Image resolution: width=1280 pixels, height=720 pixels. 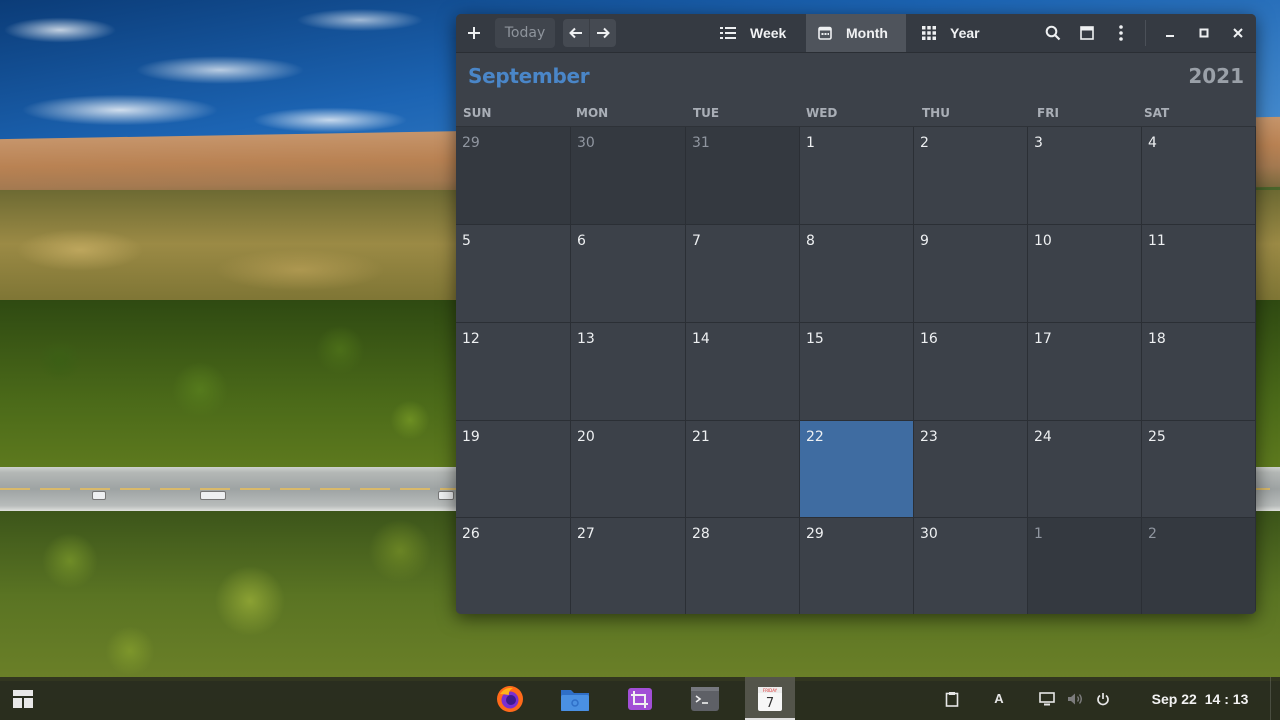 I want to click on weekday-label: WED, so click(x=822, y=113).